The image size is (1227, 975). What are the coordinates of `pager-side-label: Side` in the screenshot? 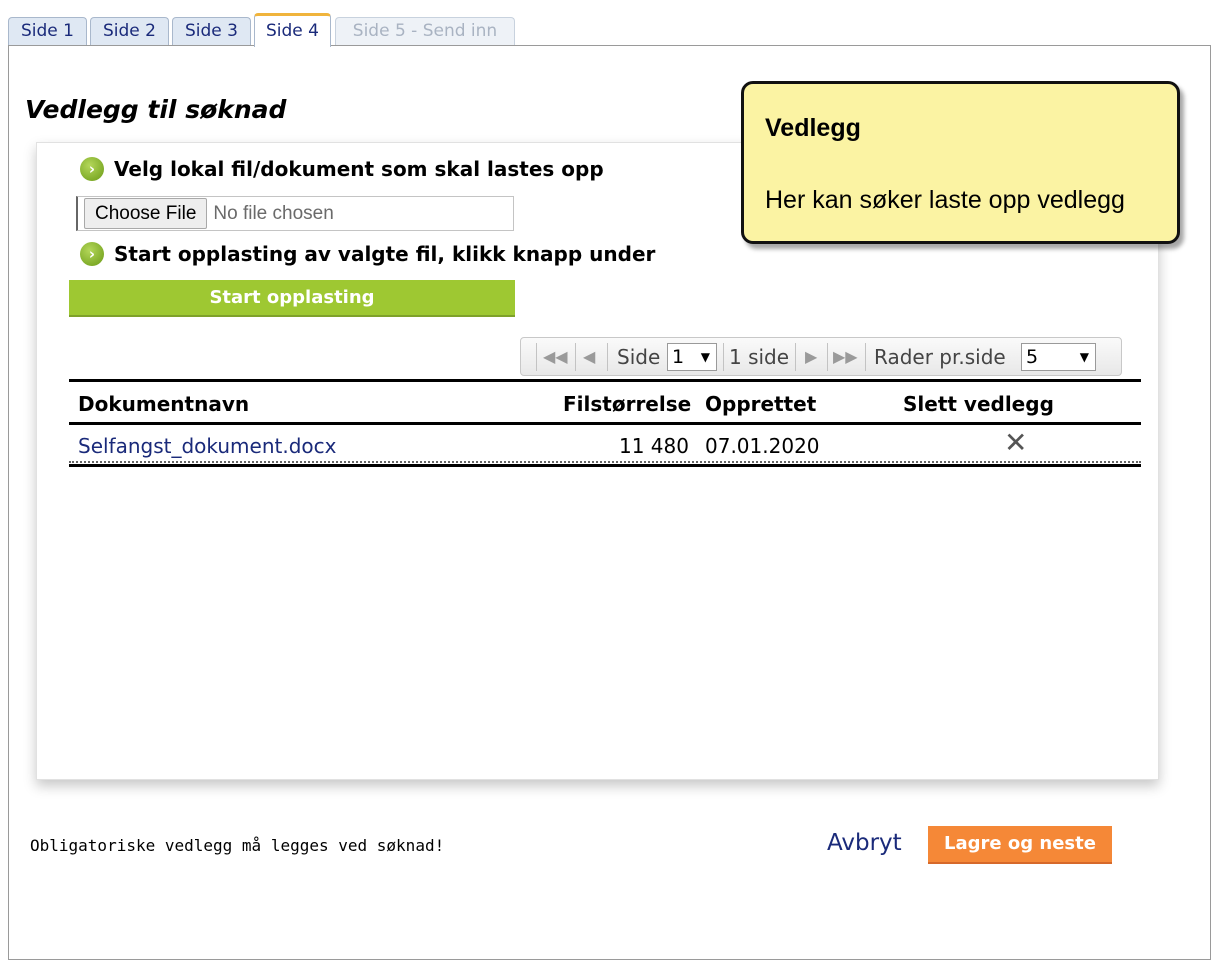 It's located at (639, 357).